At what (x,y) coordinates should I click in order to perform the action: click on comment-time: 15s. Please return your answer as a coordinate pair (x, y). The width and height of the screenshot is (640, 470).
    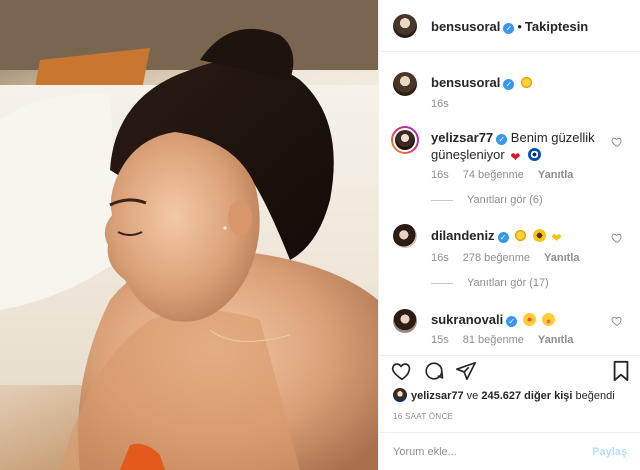
    Looking at the image, I should click on (440, 340).